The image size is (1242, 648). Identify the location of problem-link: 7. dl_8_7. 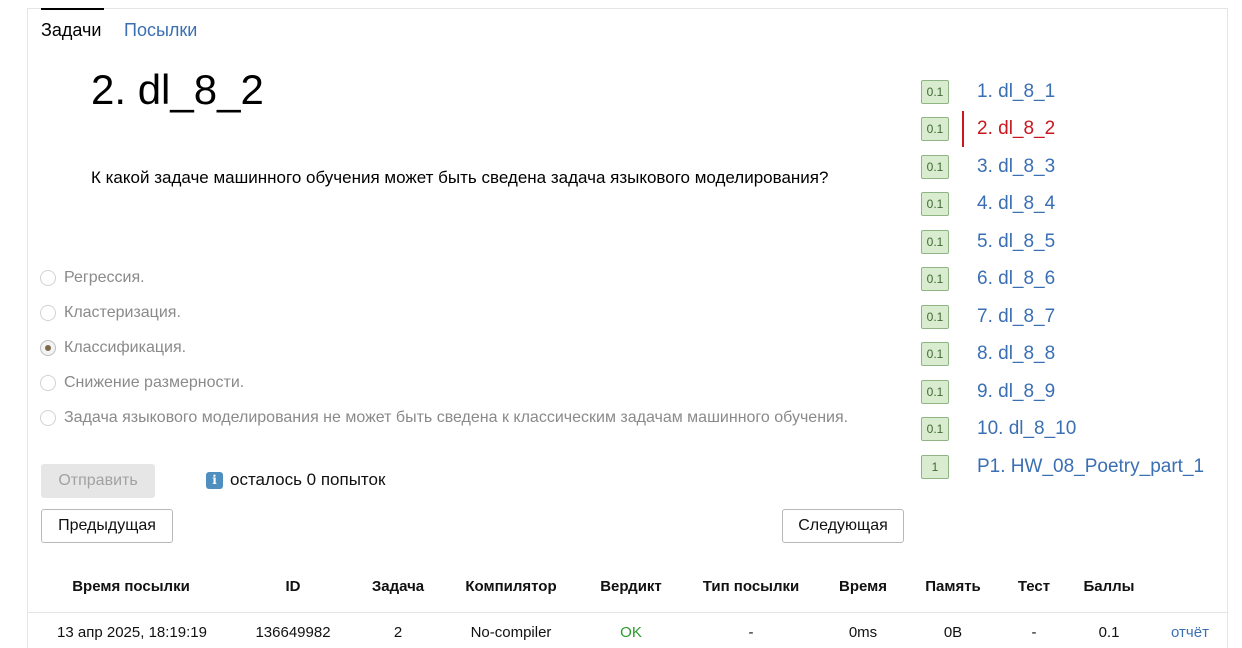
(1016, 317).